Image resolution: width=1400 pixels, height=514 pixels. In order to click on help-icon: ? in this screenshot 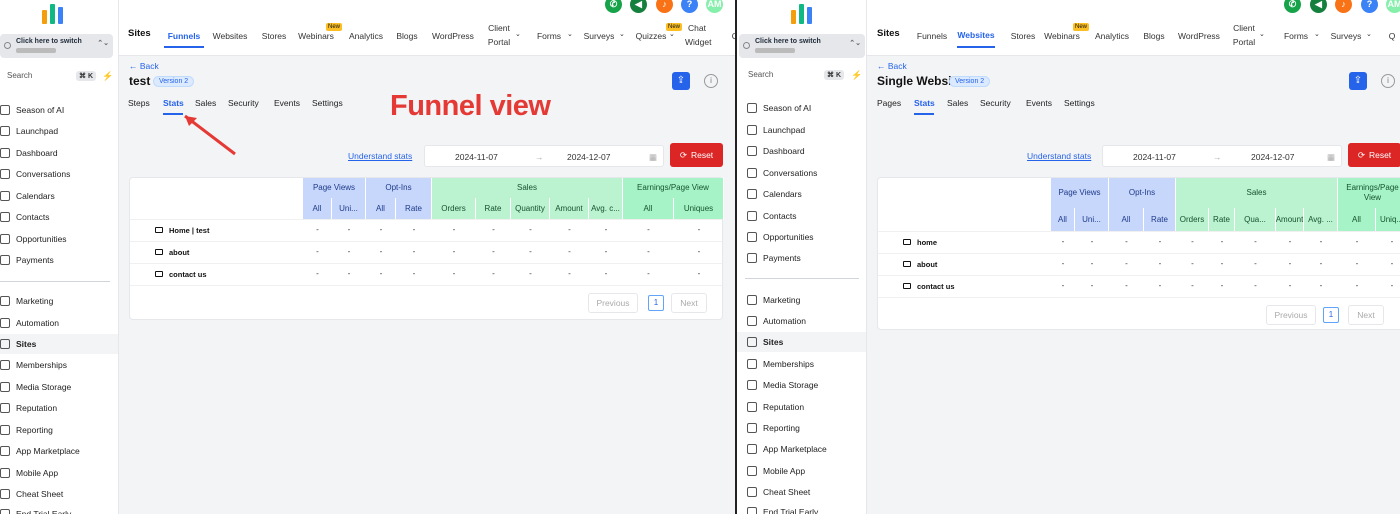, I will do `click(689, 6)`.